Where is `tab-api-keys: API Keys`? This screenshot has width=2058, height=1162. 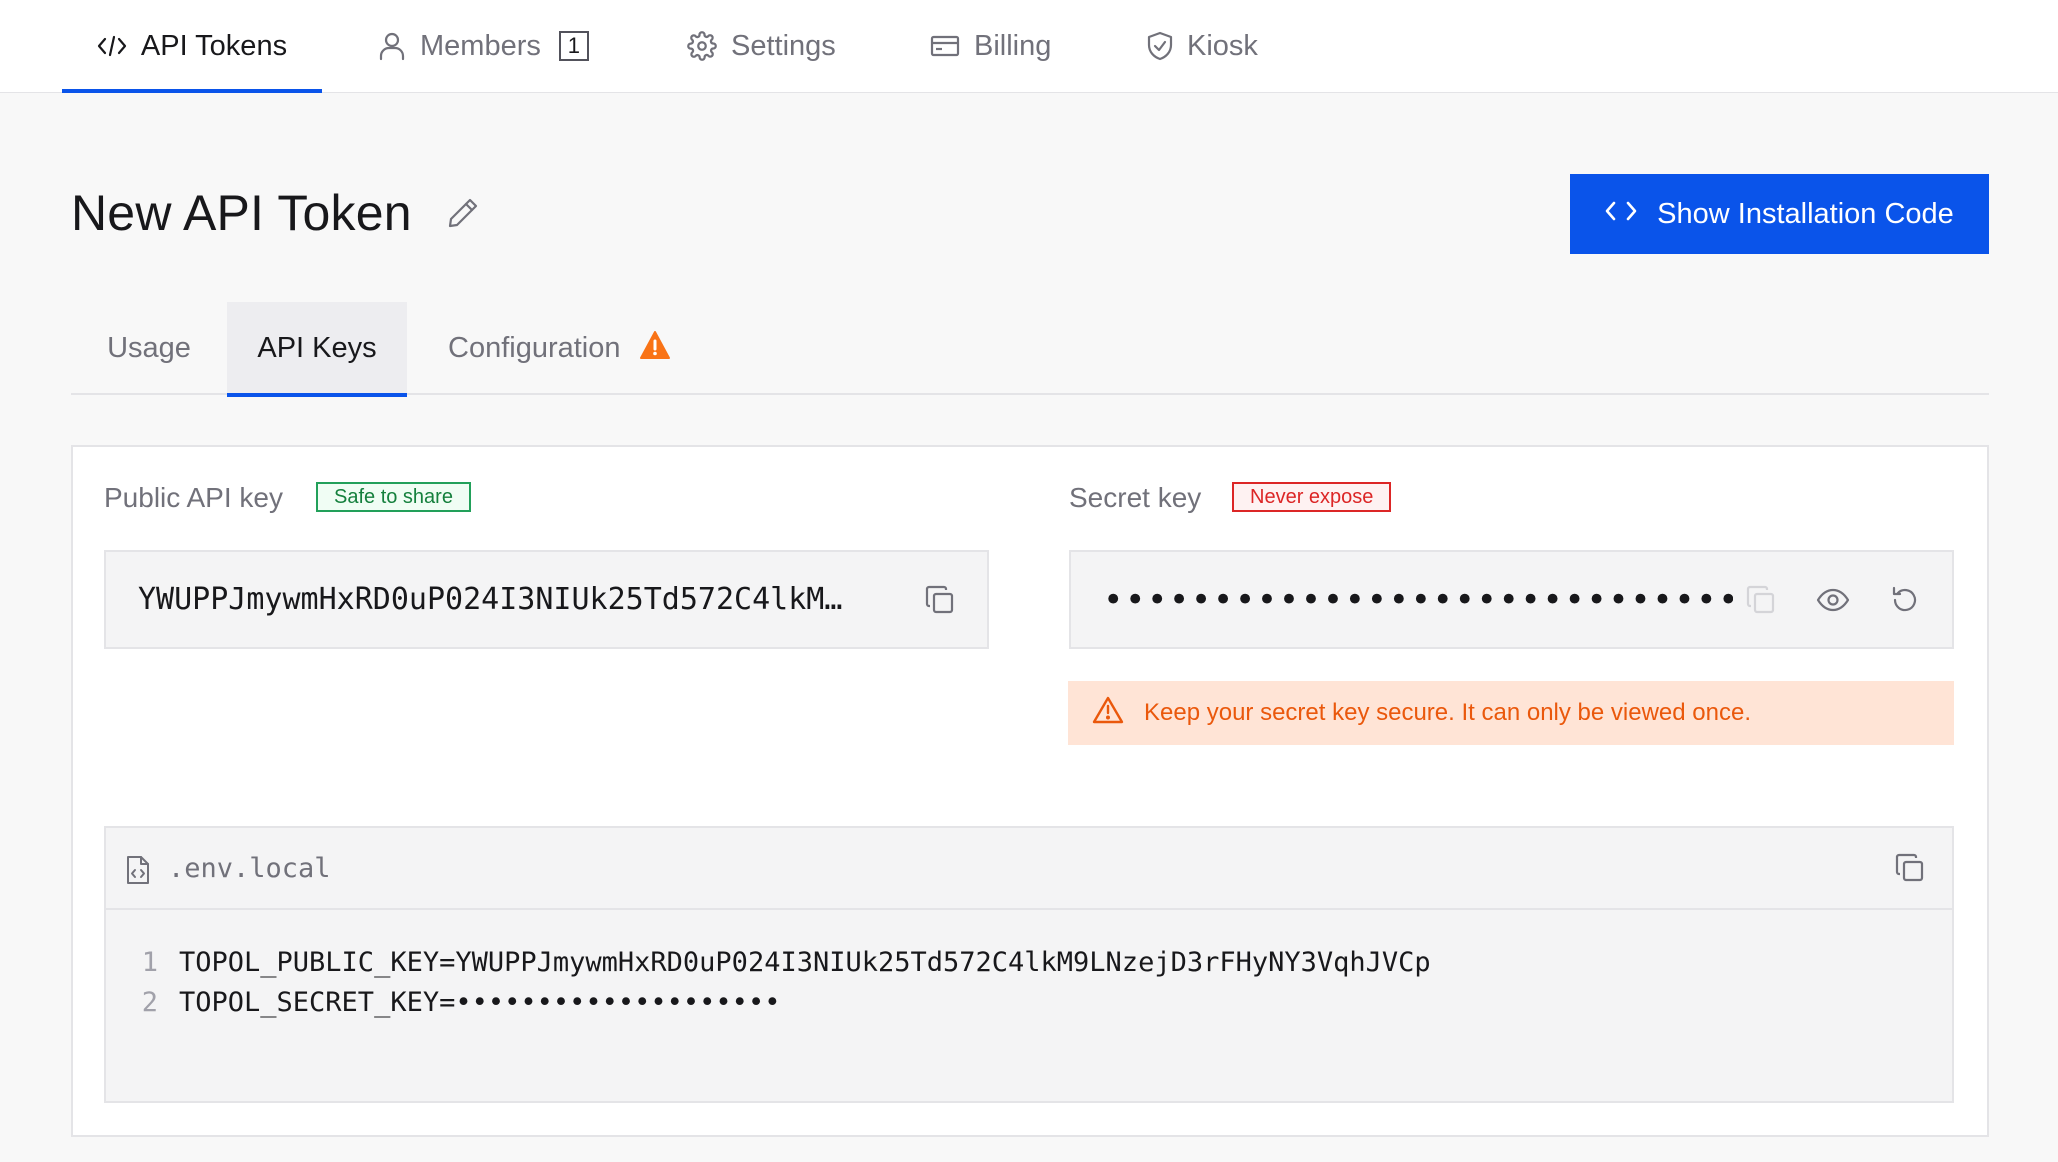
tab-api-keys: API Keys is located at coordinates (317, 349).